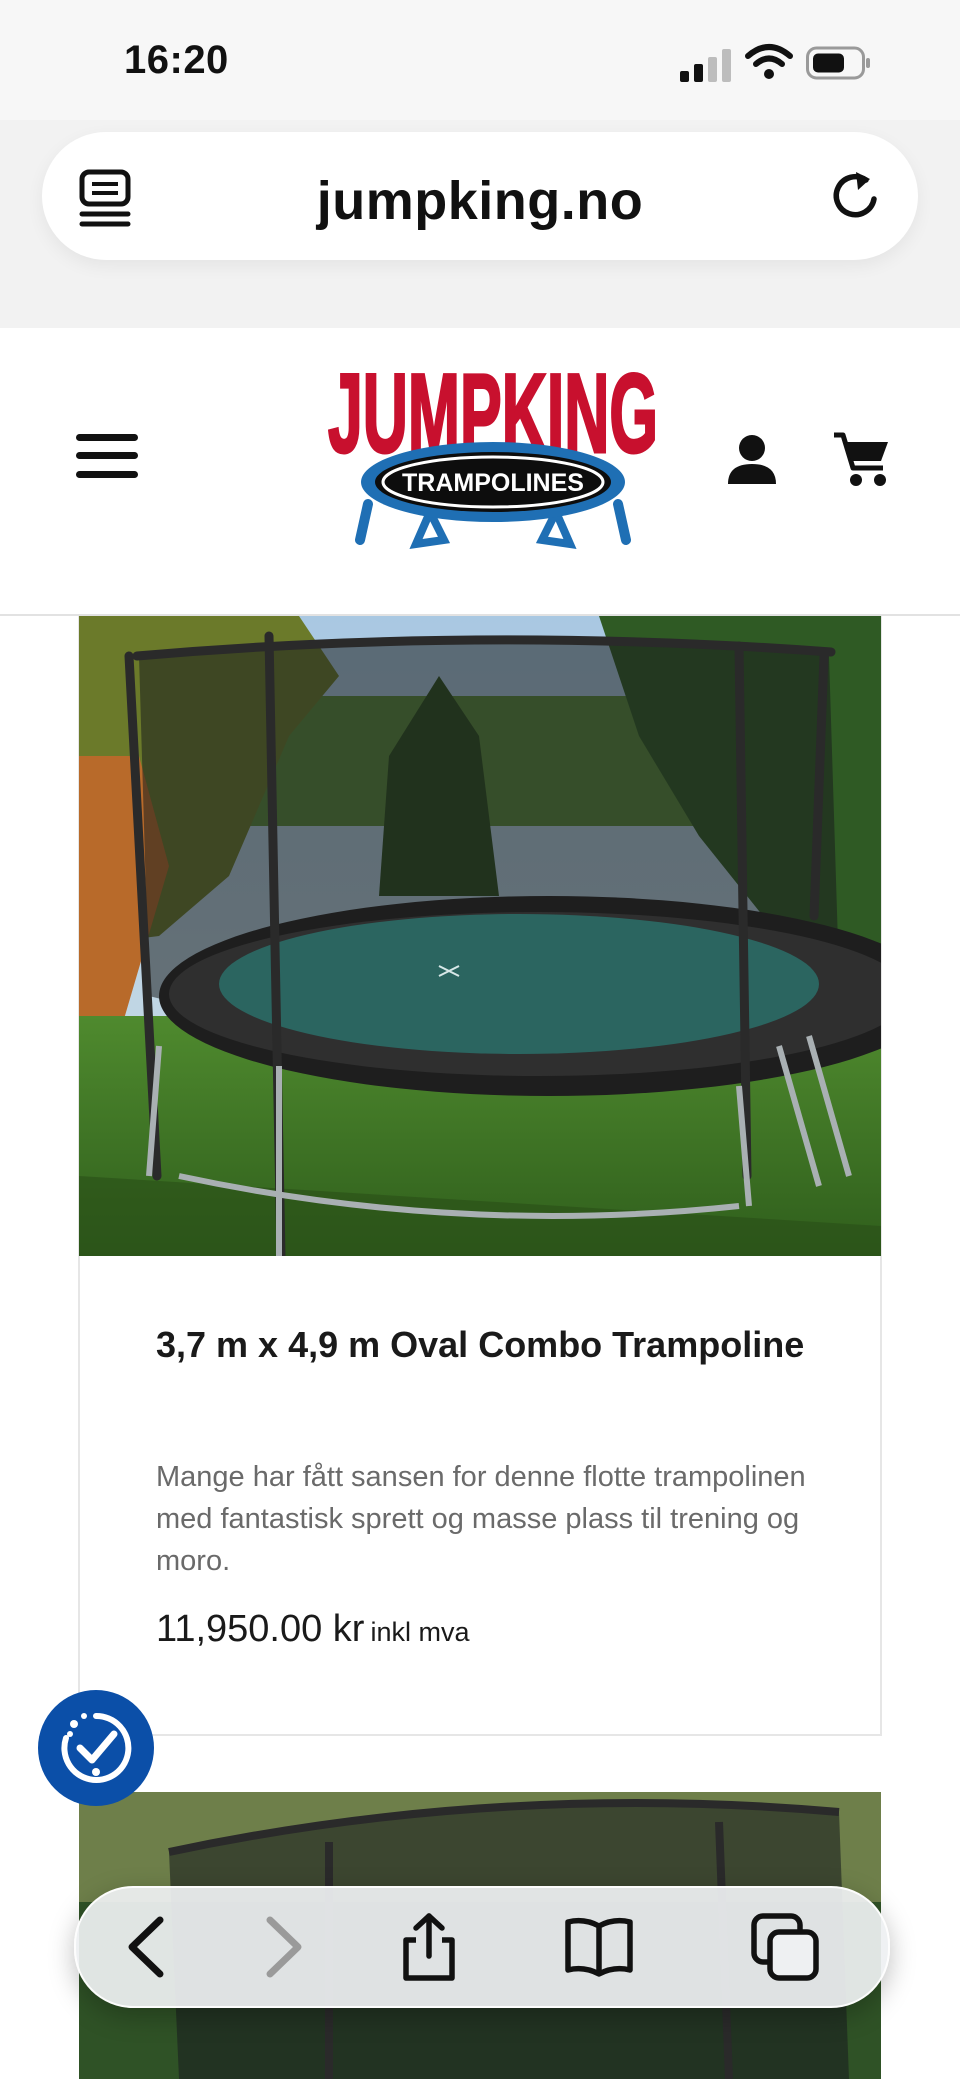 The image size is (960, 2079). Describe the element at coordinates (493, 483) in the screenshot. I see `svg-text: TRAMPOLINES` at that location.